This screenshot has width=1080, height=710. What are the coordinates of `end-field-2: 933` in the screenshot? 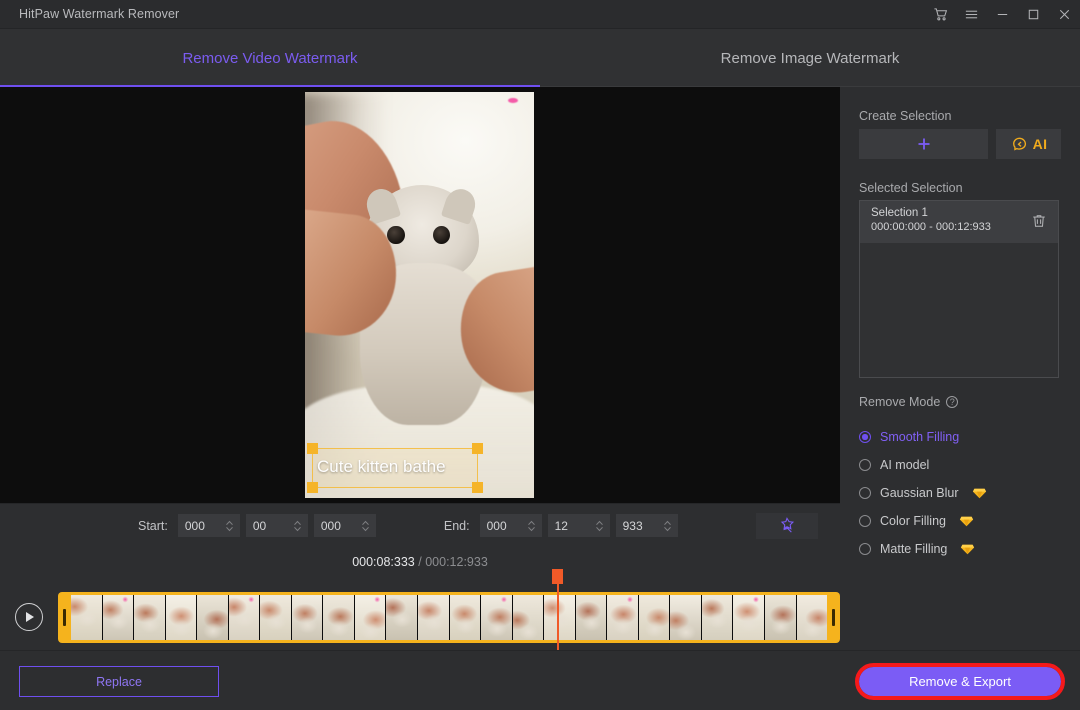 It's located at (632, 525).